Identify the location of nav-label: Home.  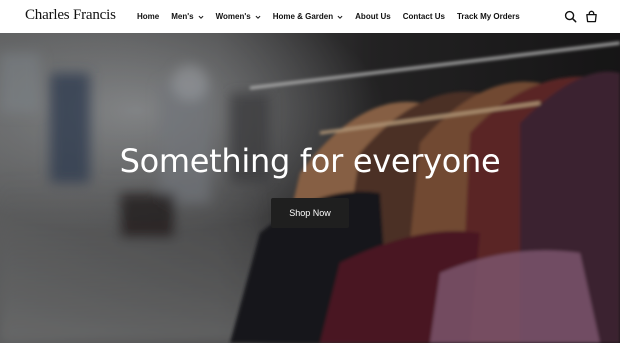
(148, 16).